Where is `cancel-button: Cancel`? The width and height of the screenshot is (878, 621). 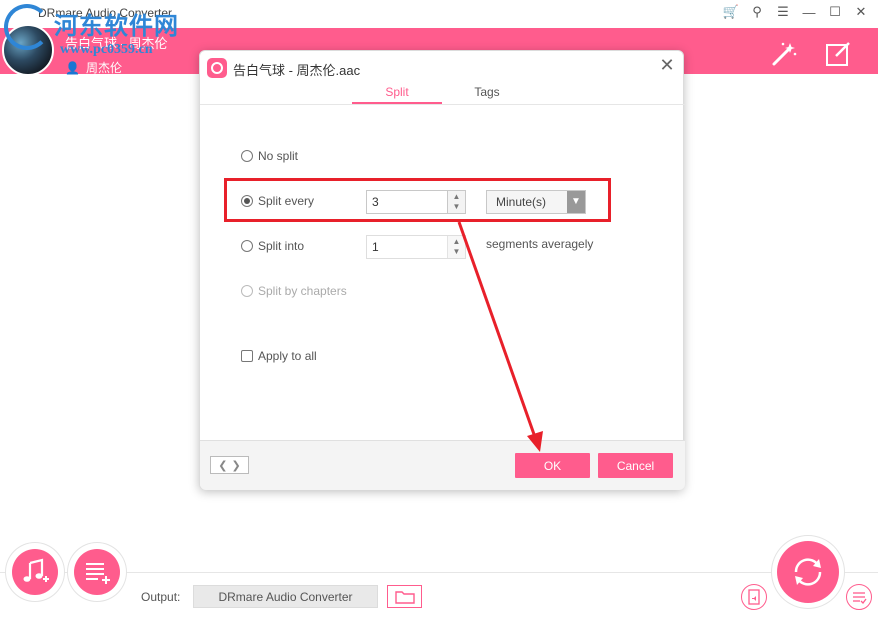
cancel-button: Cancel is located at coordinates (635, 465).